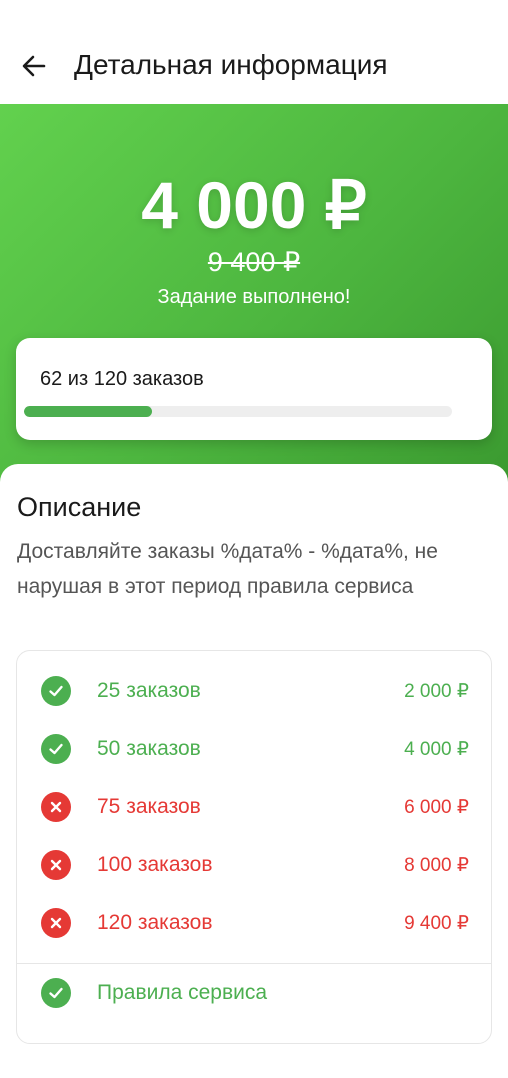 This screenshot has height=1078, width=508. What do you see at coordinates (149, 806) in the screenshot?
I see `milestone-label: 75 заказов` at bounding box center [149, 806].